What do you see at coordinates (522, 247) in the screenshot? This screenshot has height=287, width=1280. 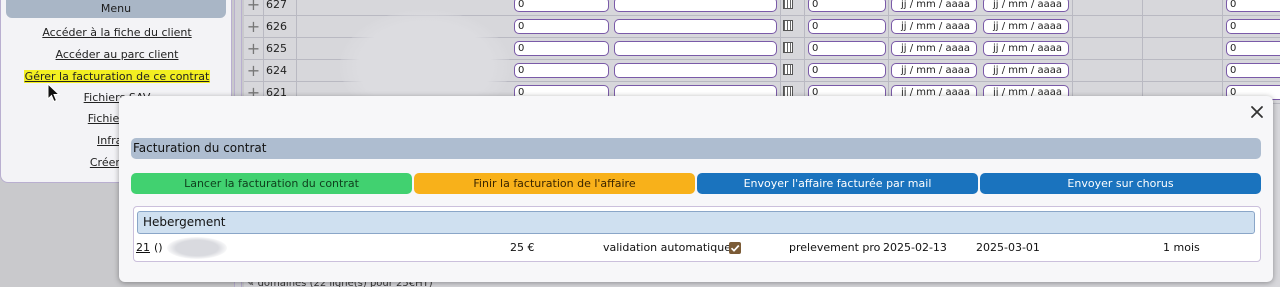 I see `line-price: 25 €` at bounding box center [522, 247].